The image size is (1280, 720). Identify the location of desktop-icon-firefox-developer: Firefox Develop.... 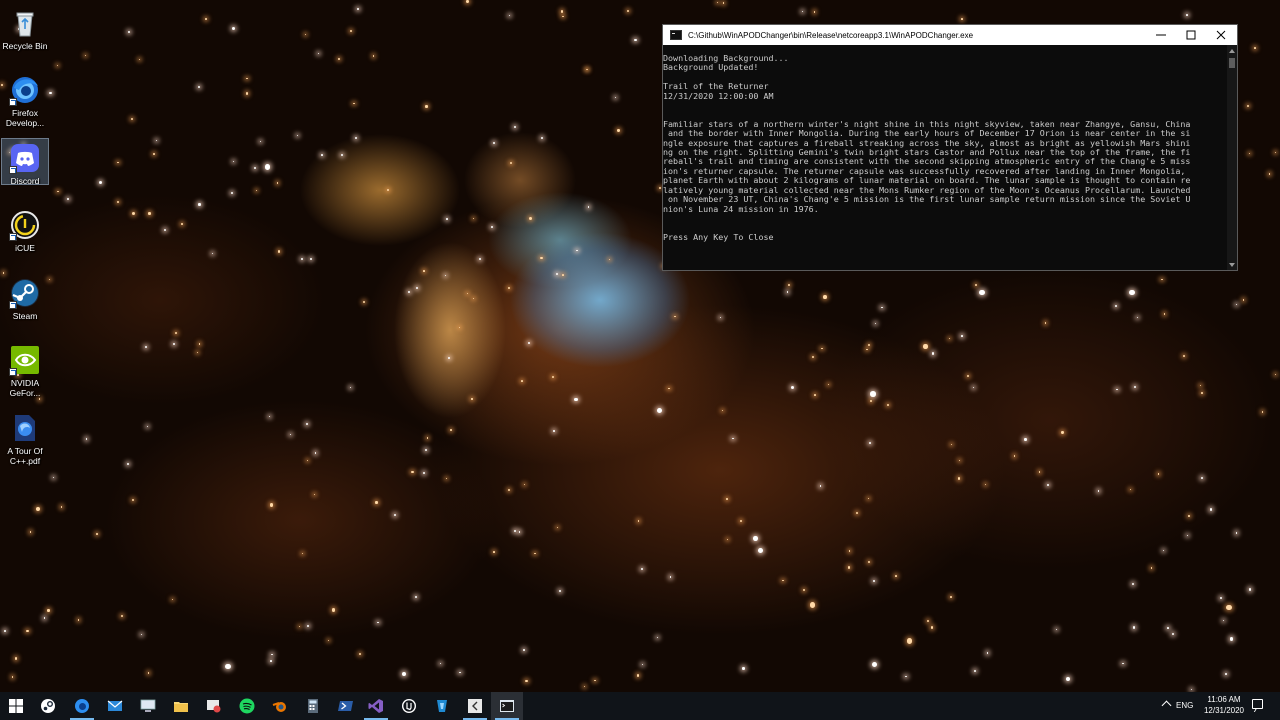
(25, 99).